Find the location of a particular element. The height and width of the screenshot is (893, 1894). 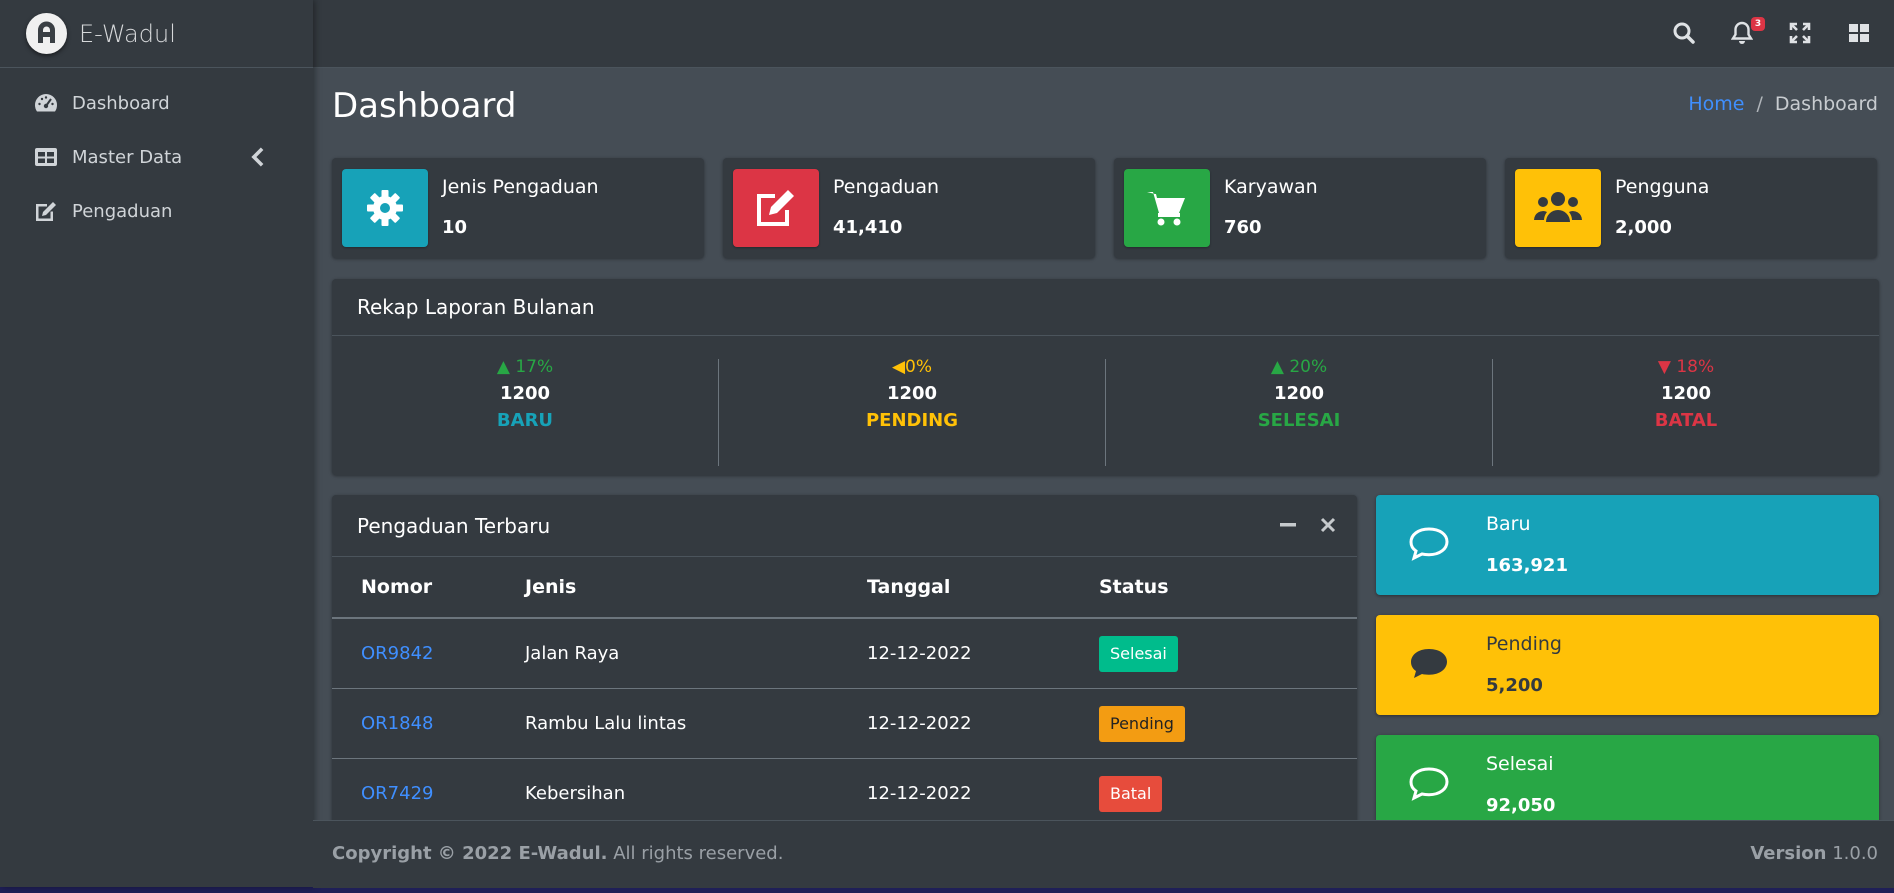

cart-icon is located at coordinates (1167, 208).